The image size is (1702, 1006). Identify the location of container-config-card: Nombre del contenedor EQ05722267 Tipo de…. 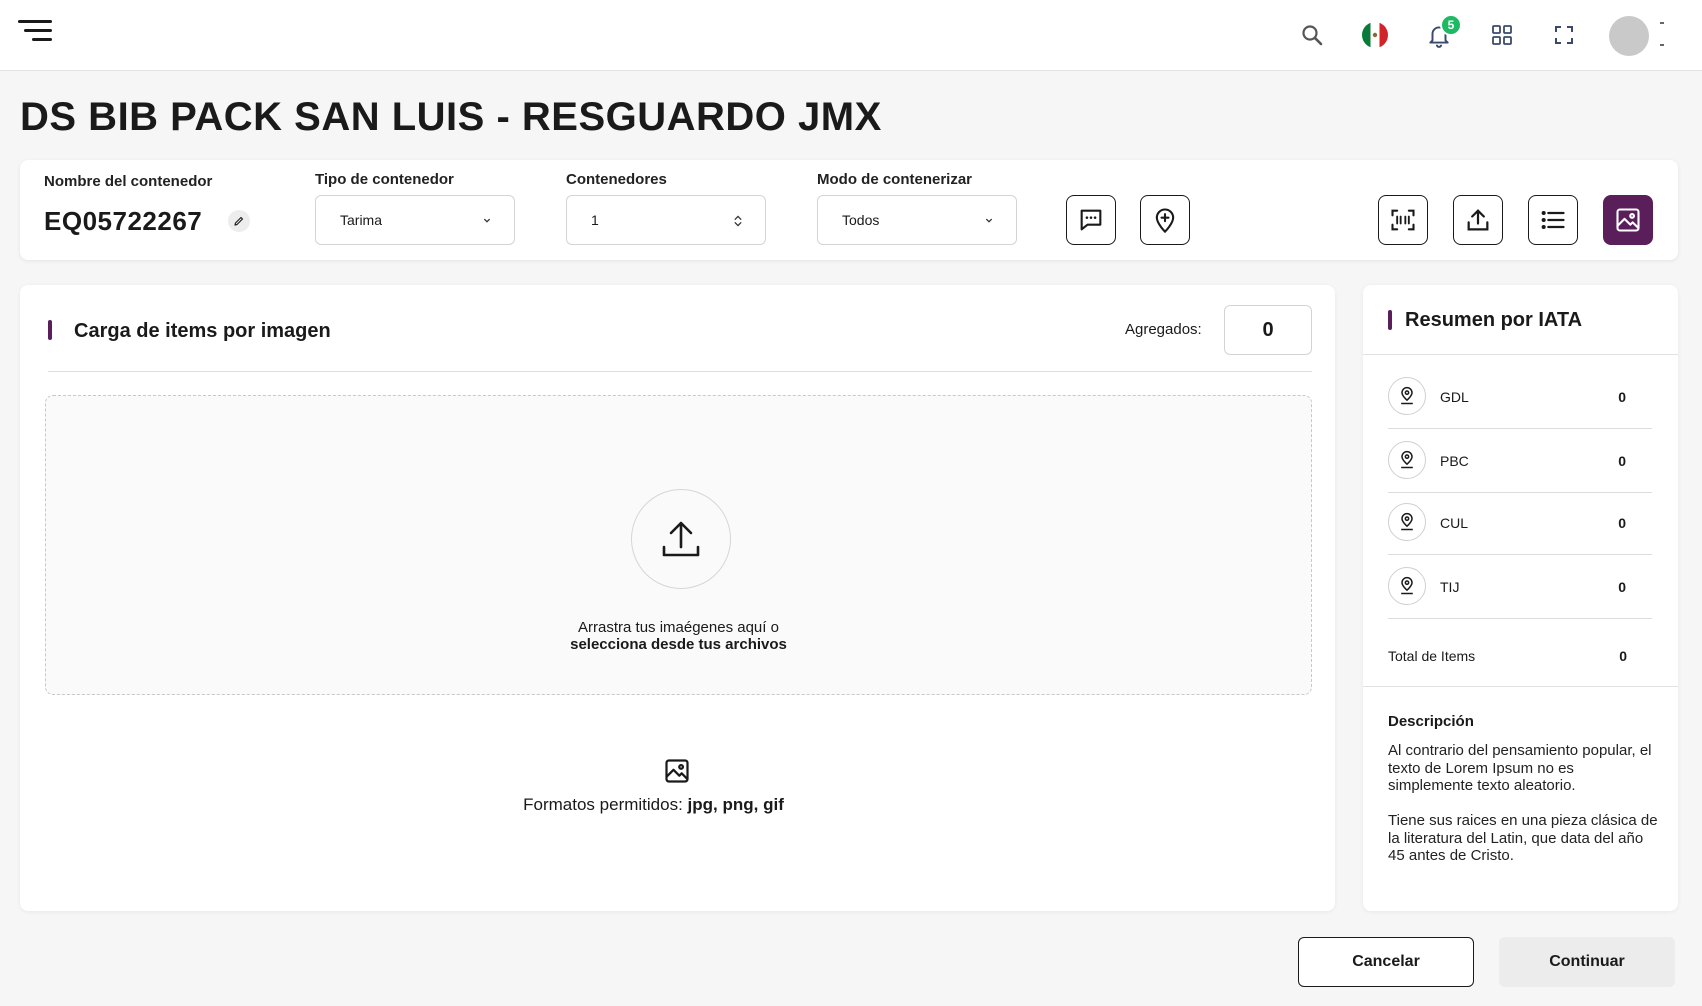
(849, 210).